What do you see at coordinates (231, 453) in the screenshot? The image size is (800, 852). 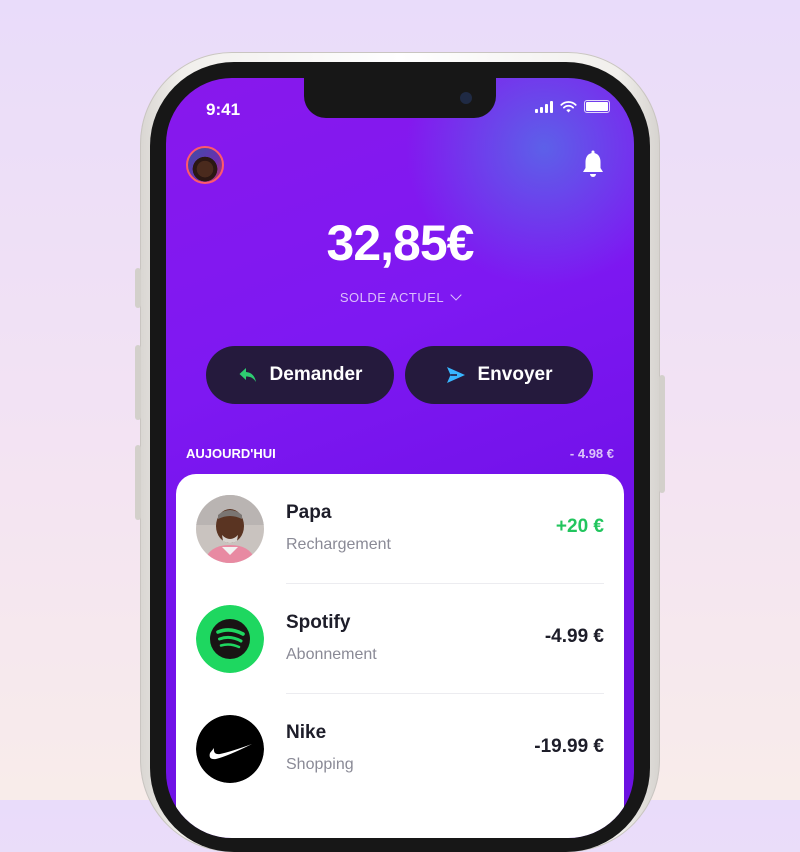 I see `section-title: AUJOURD'HUI` at bounding box center [231, 453].